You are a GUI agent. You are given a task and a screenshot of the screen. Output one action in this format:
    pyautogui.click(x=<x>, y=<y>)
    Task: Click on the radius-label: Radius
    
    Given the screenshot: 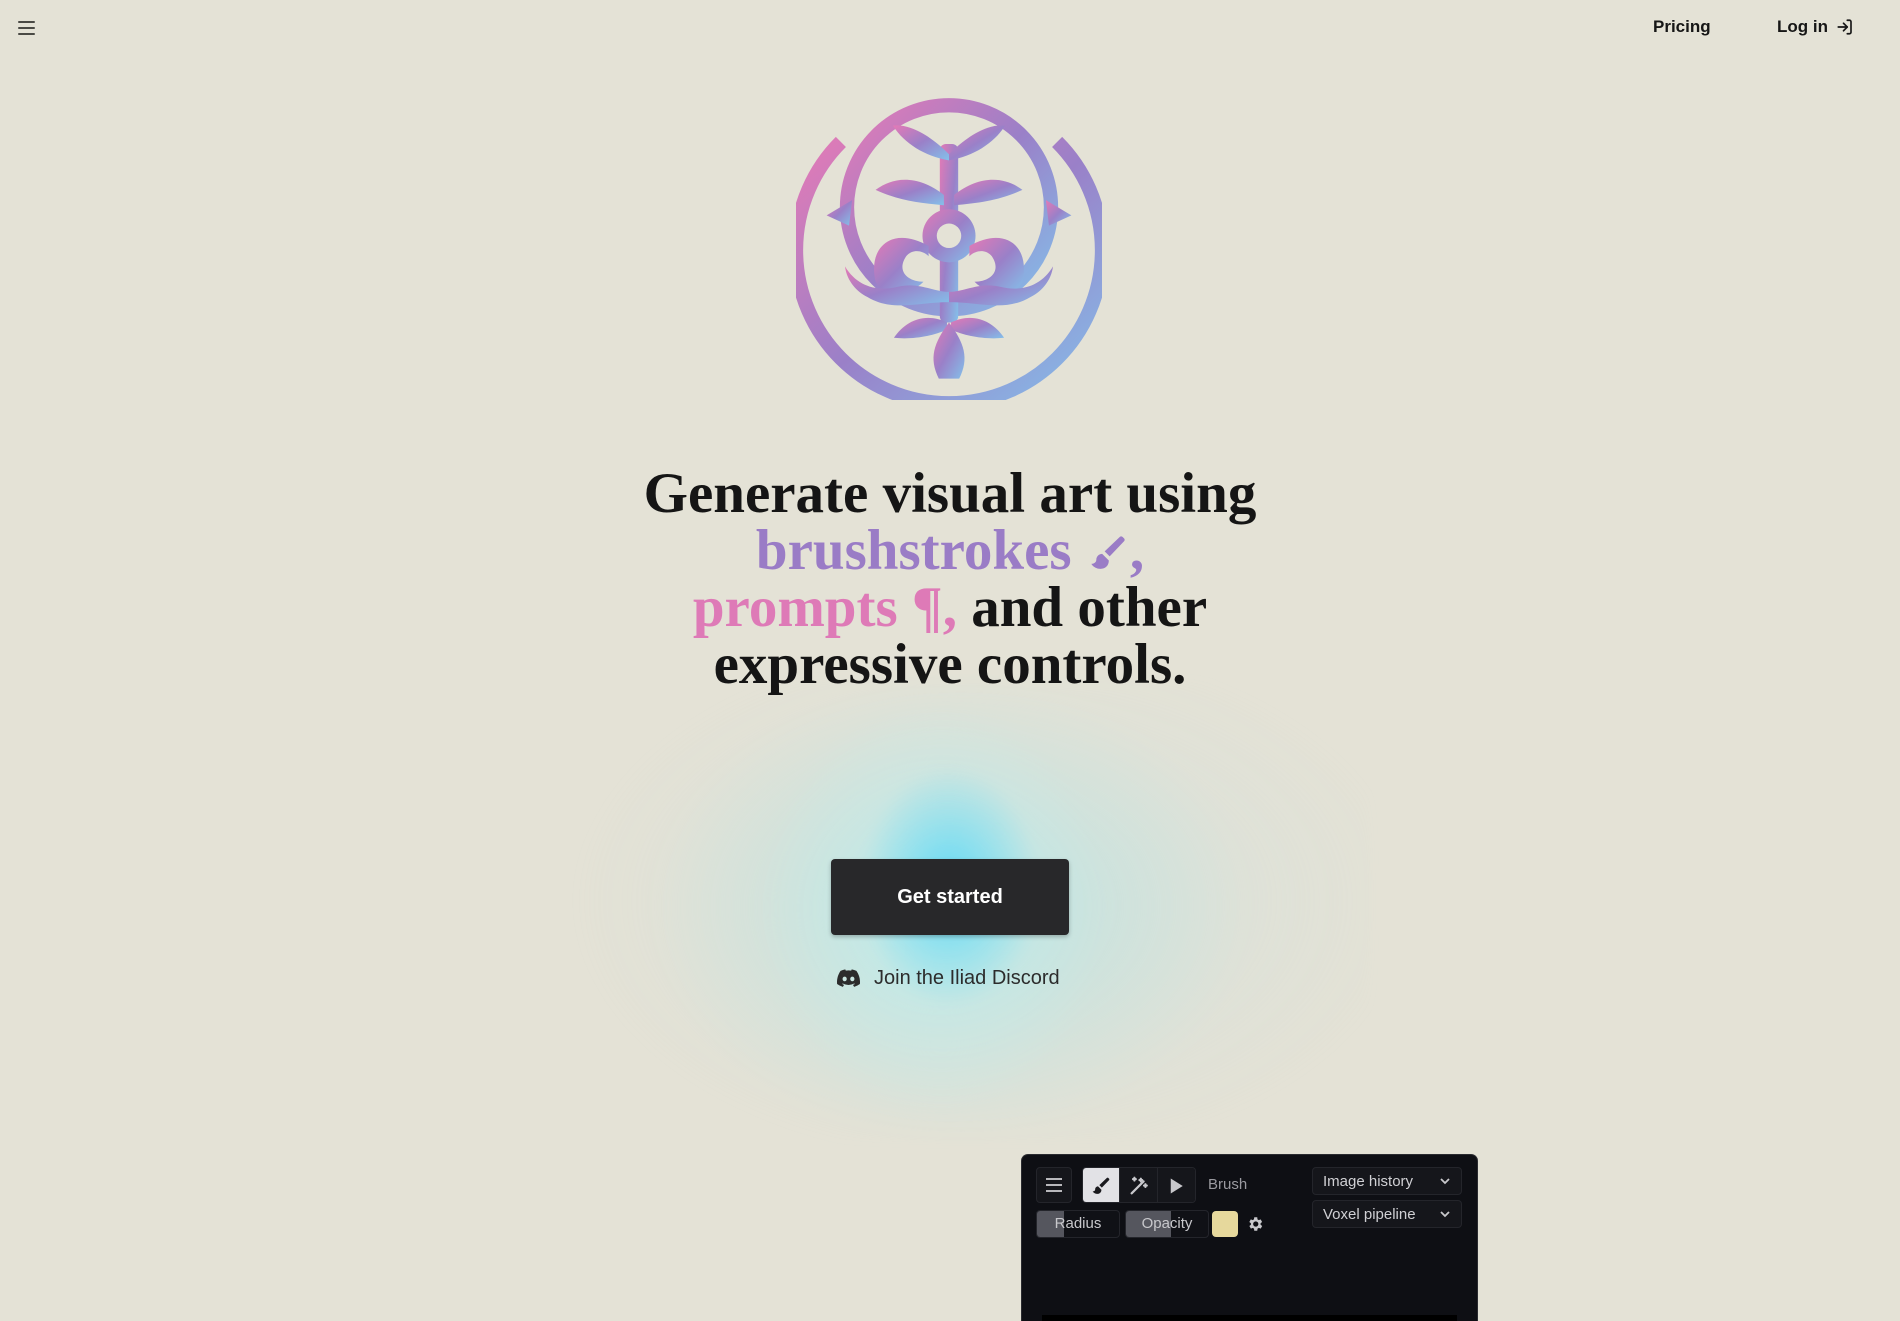 What is the action you would take?
    pyautogui.click(x=1078, y=1223)
    